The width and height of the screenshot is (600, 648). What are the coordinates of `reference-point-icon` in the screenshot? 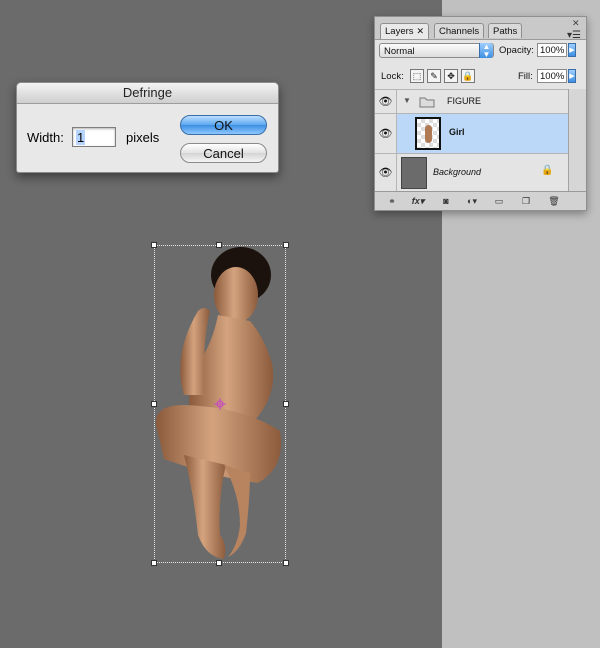 It's located at (220, 404).